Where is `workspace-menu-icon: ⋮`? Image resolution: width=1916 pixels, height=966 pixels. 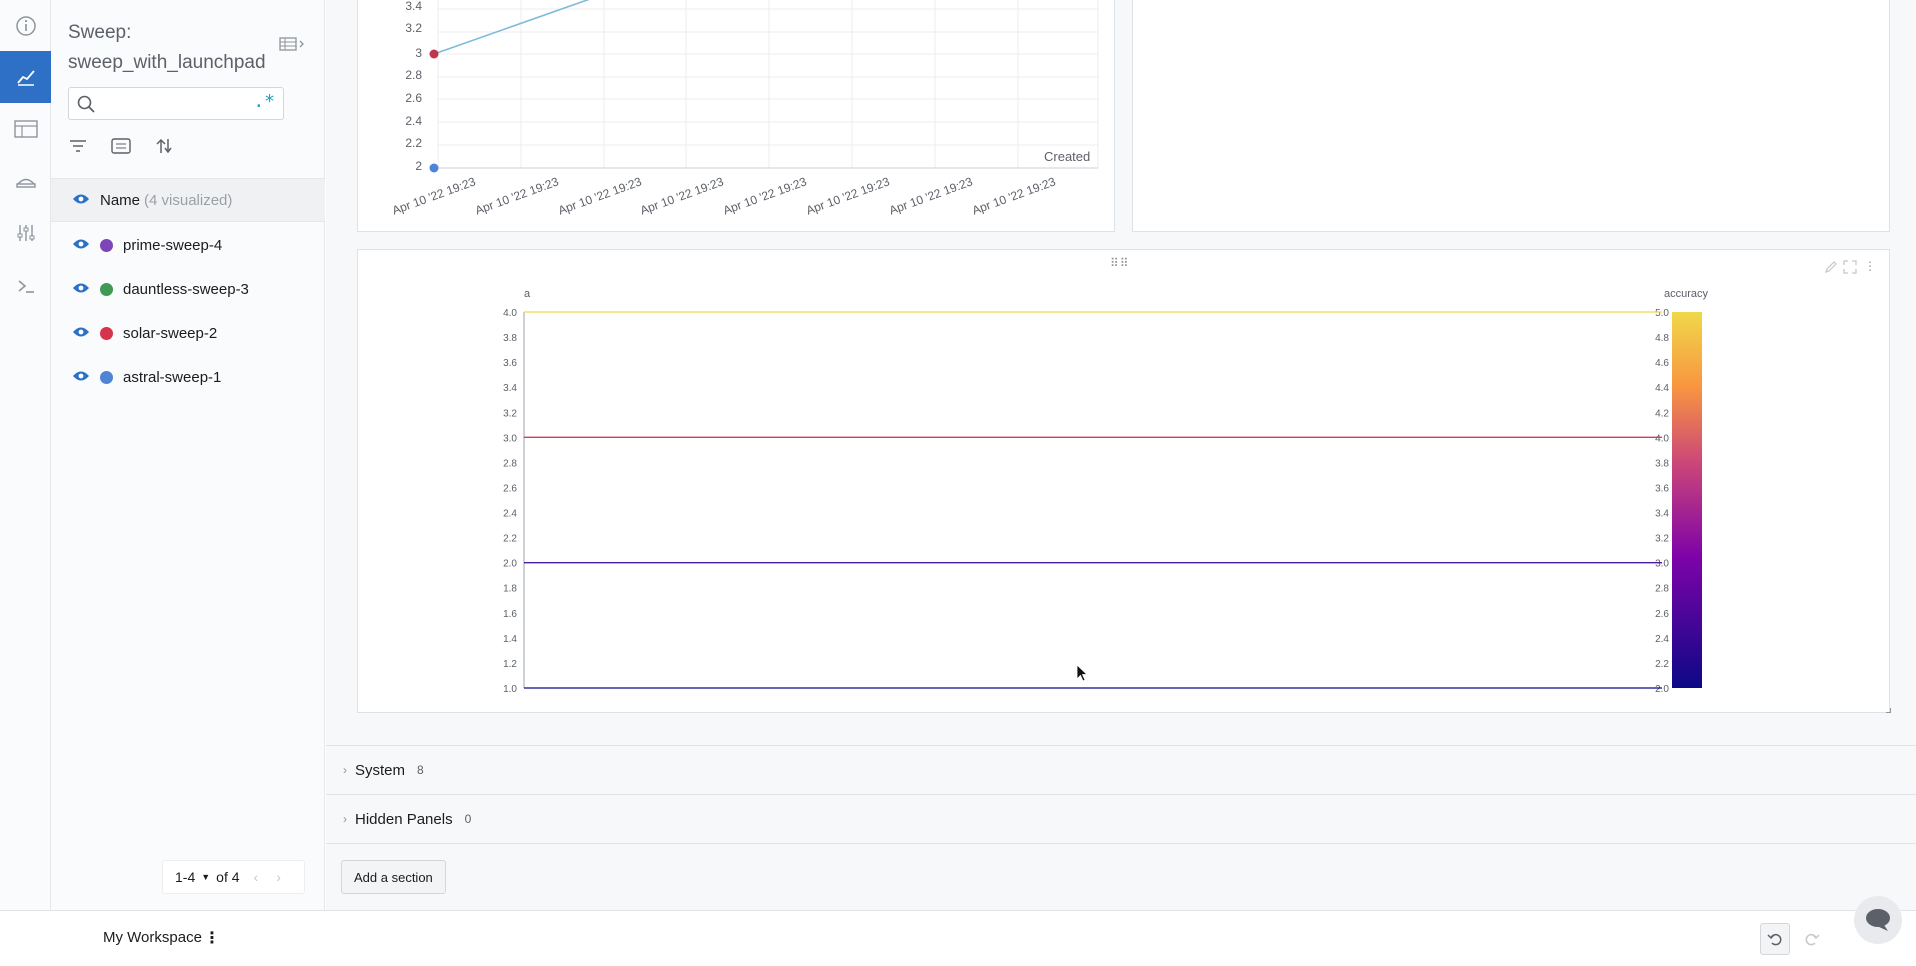
workspace-menu-icon: ⋮ is located at coordinates (212, 938).